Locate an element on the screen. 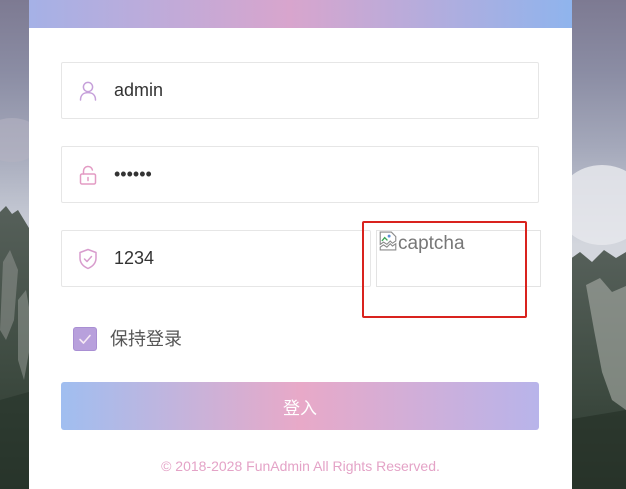 Image resolution: width=626 pixels, height=489 pixels. checkmark-icon is located at coordinates (85, 339).